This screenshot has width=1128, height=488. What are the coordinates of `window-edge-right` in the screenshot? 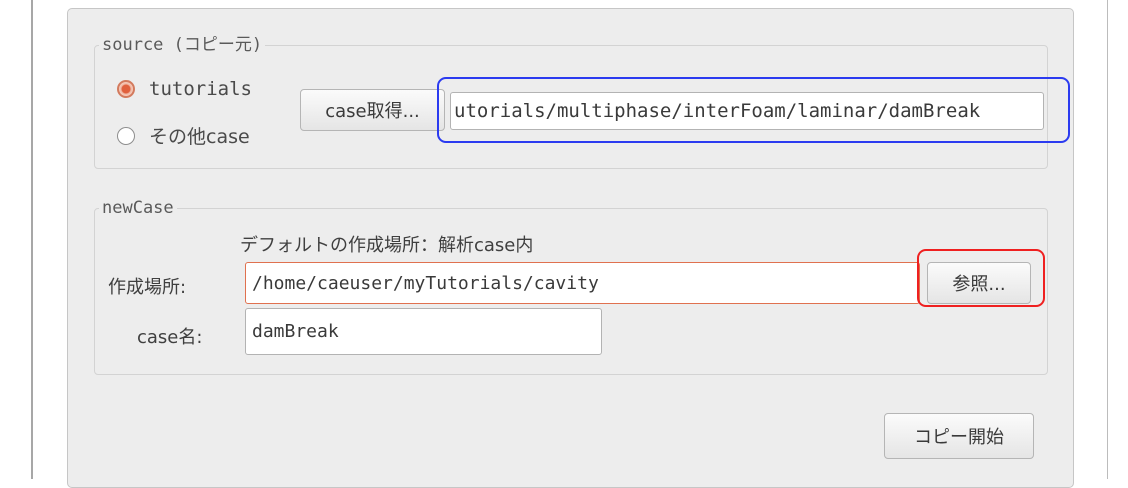 It's located at (1107, 239).